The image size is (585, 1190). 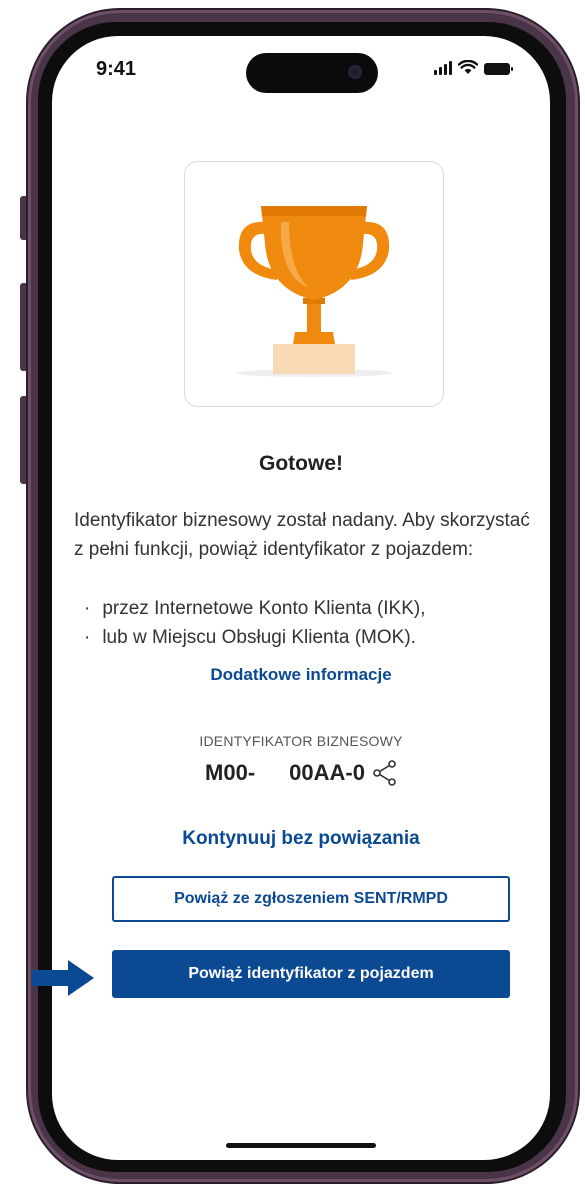 What do you see at coordinates (116, 69) in the screenshot?
I see `status-time: 9:41` at bounding box center [116, 69].